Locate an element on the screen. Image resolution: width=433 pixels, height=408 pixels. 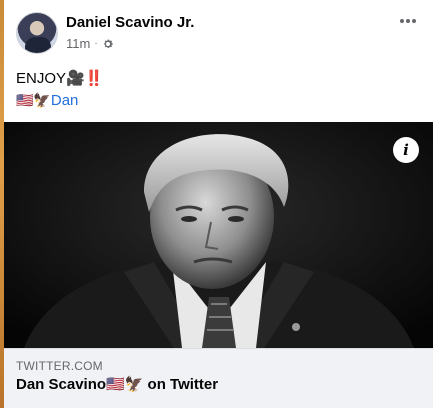
timestamp: 11m is located at coordinates (78, 43).